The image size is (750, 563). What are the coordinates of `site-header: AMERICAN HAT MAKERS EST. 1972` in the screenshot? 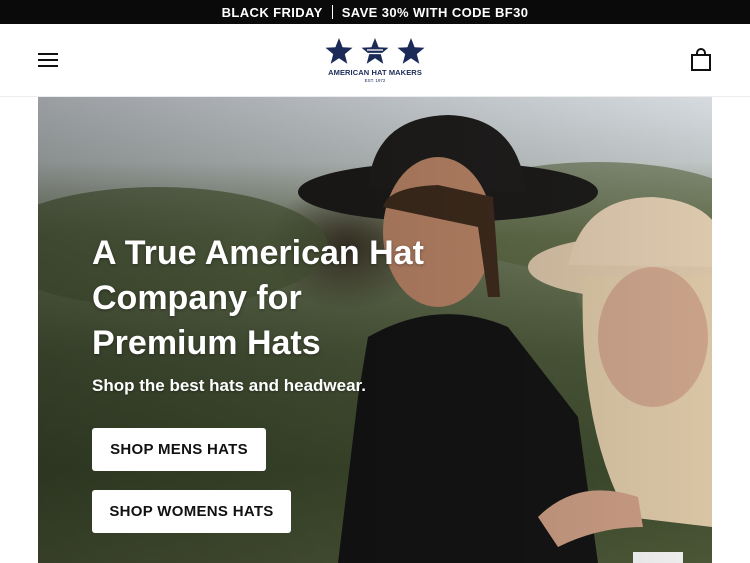 It's located at (375, 60).